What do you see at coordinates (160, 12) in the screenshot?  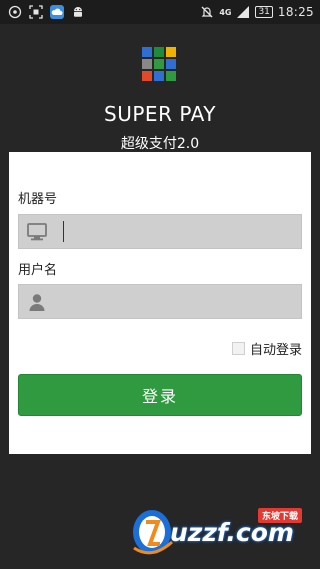 I see `status-bar: 4G 31 18:25` at bounding box center [160, 12].